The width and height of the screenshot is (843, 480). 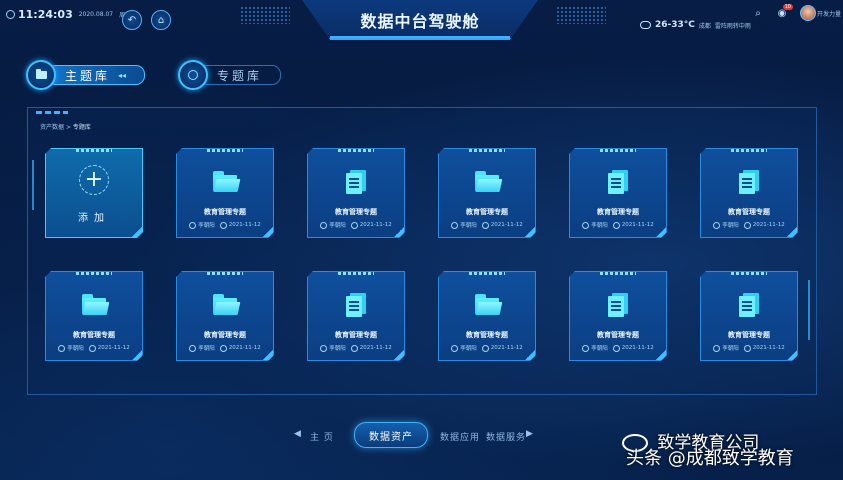 I want to click on nav-data-assets: 数据资产, so click(x=391, y=435).